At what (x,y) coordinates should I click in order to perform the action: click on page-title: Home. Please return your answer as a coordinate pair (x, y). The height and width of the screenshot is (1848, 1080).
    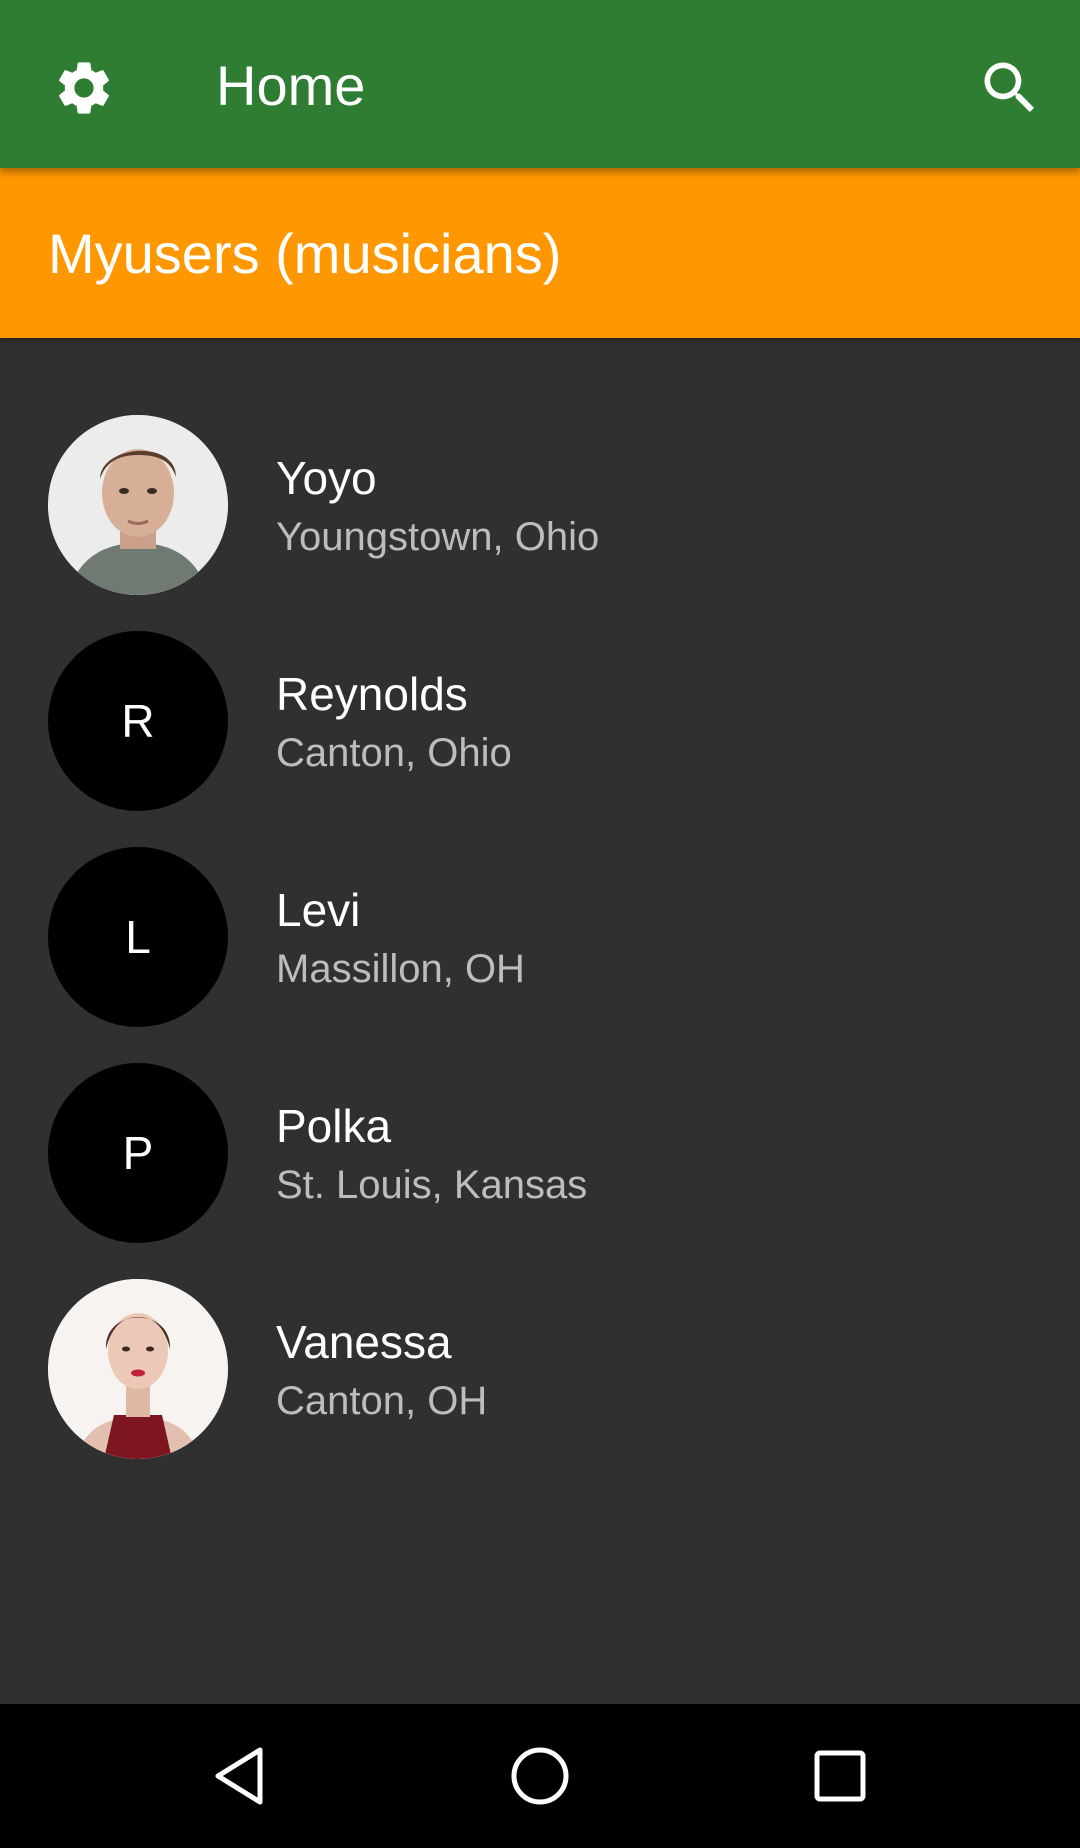
    Looking at the image, I should click on (291, 85).